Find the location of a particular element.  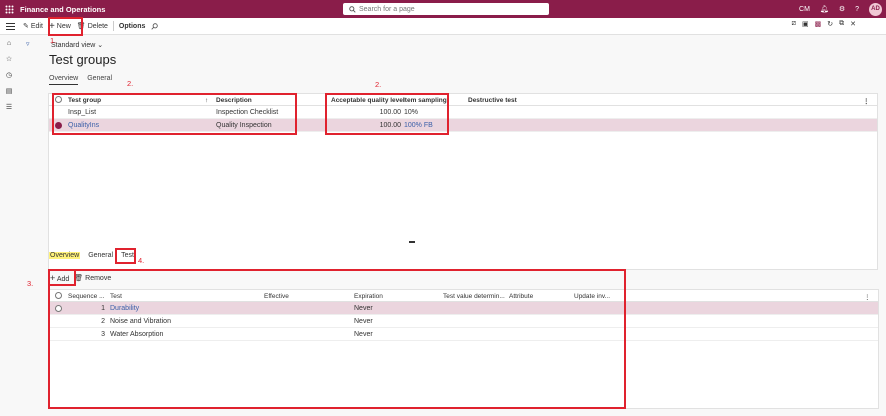

gear-icon: ⚙ is located at coordinates (842, 9).